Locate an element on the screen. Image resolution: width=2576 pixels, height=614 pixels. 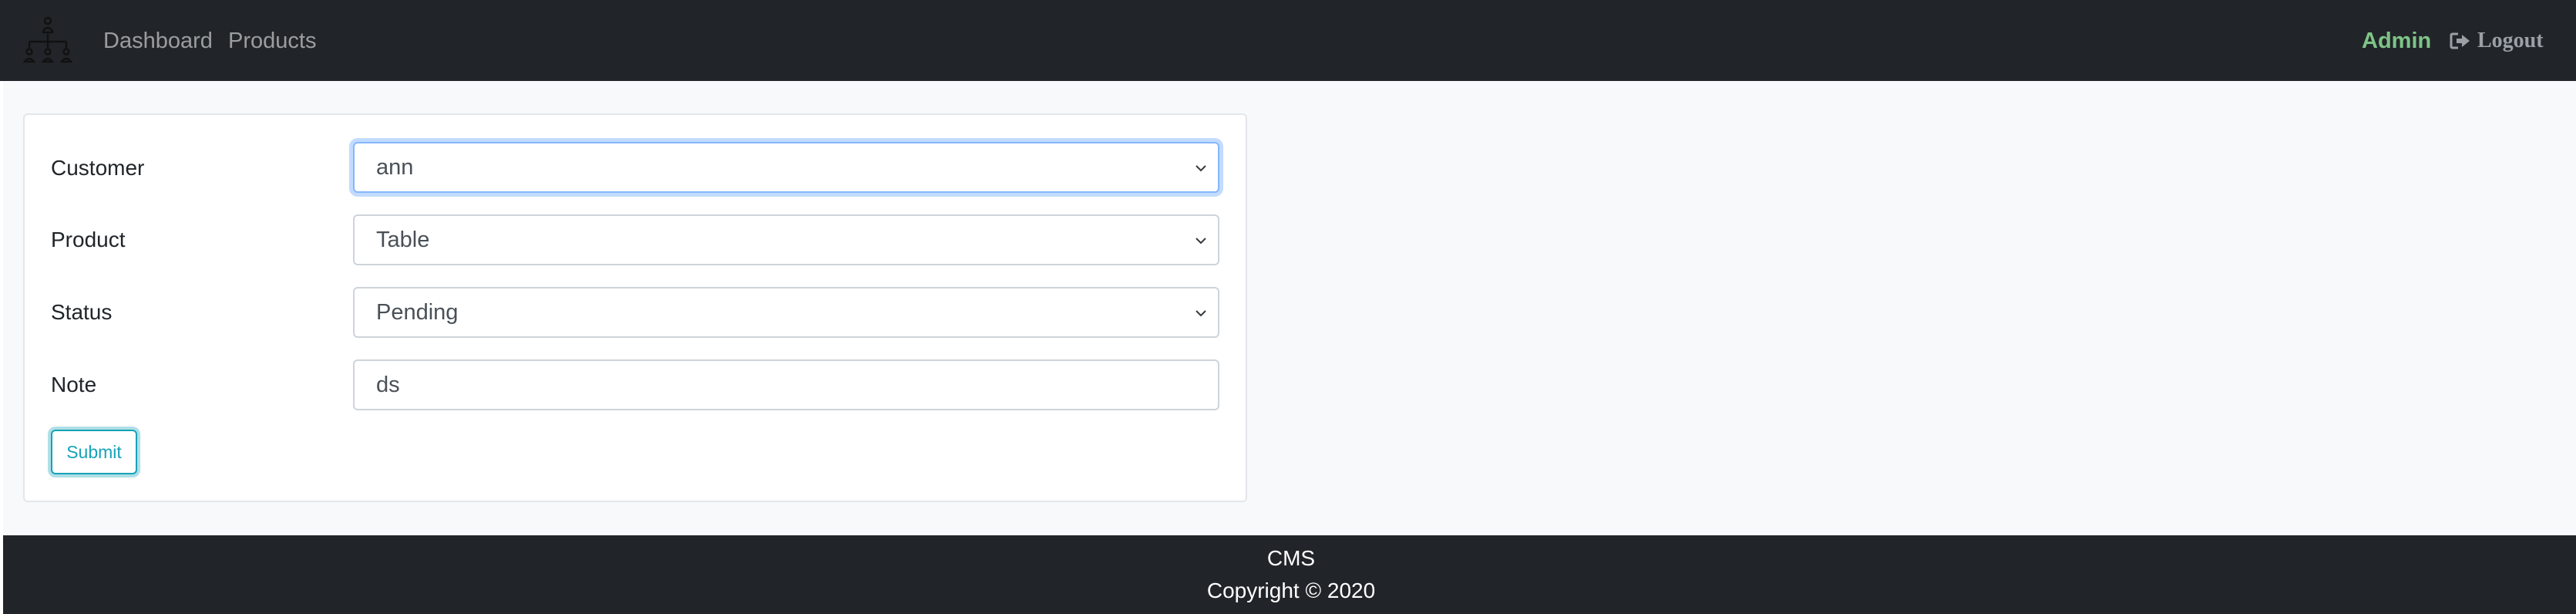
logout-link: Logout is located at coordinates (2497, 41).